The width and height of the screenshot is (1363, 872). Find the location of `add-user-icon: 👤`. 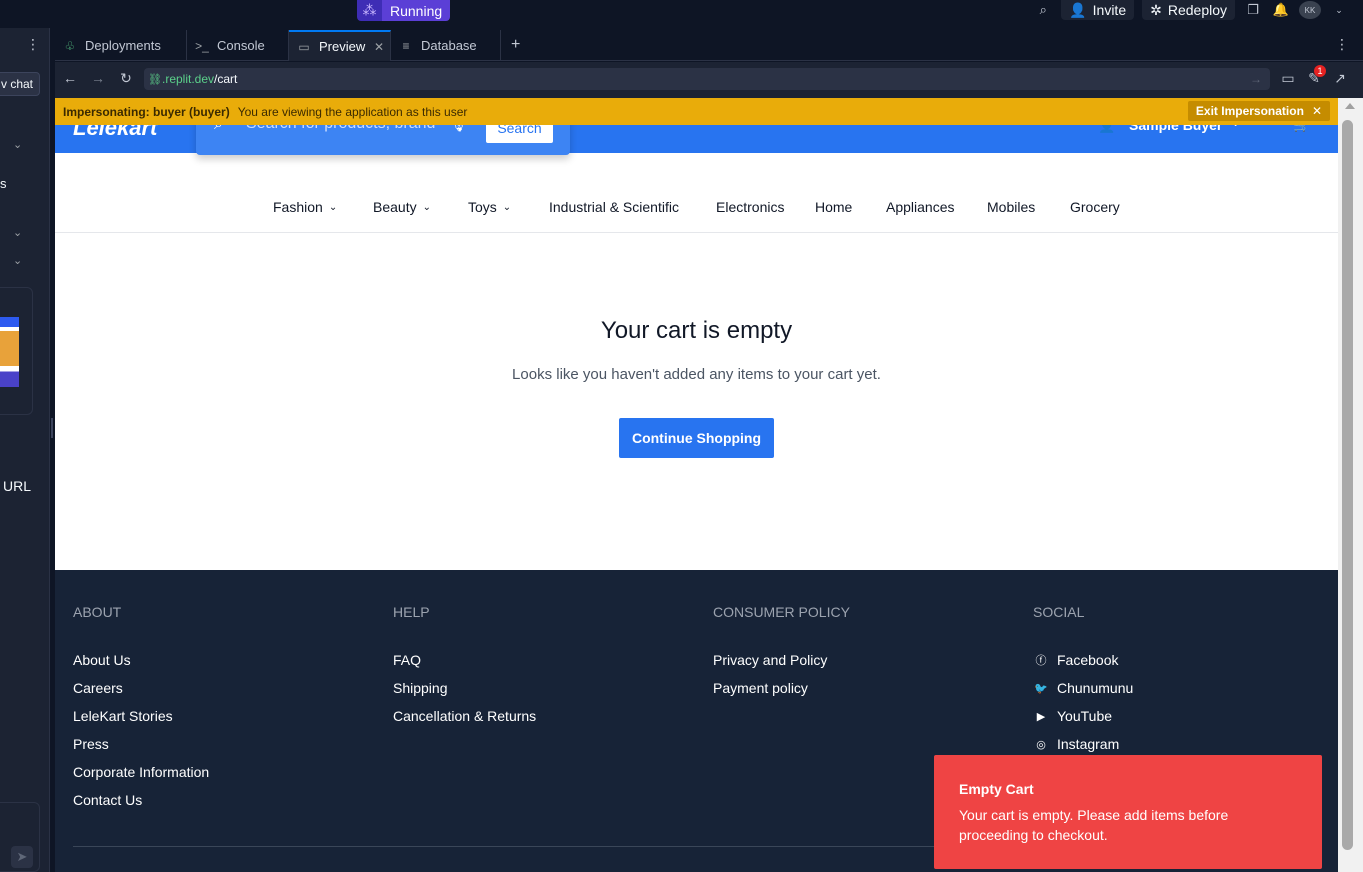

add-user-icon: 👤 is located at coordinates (1078, 9).